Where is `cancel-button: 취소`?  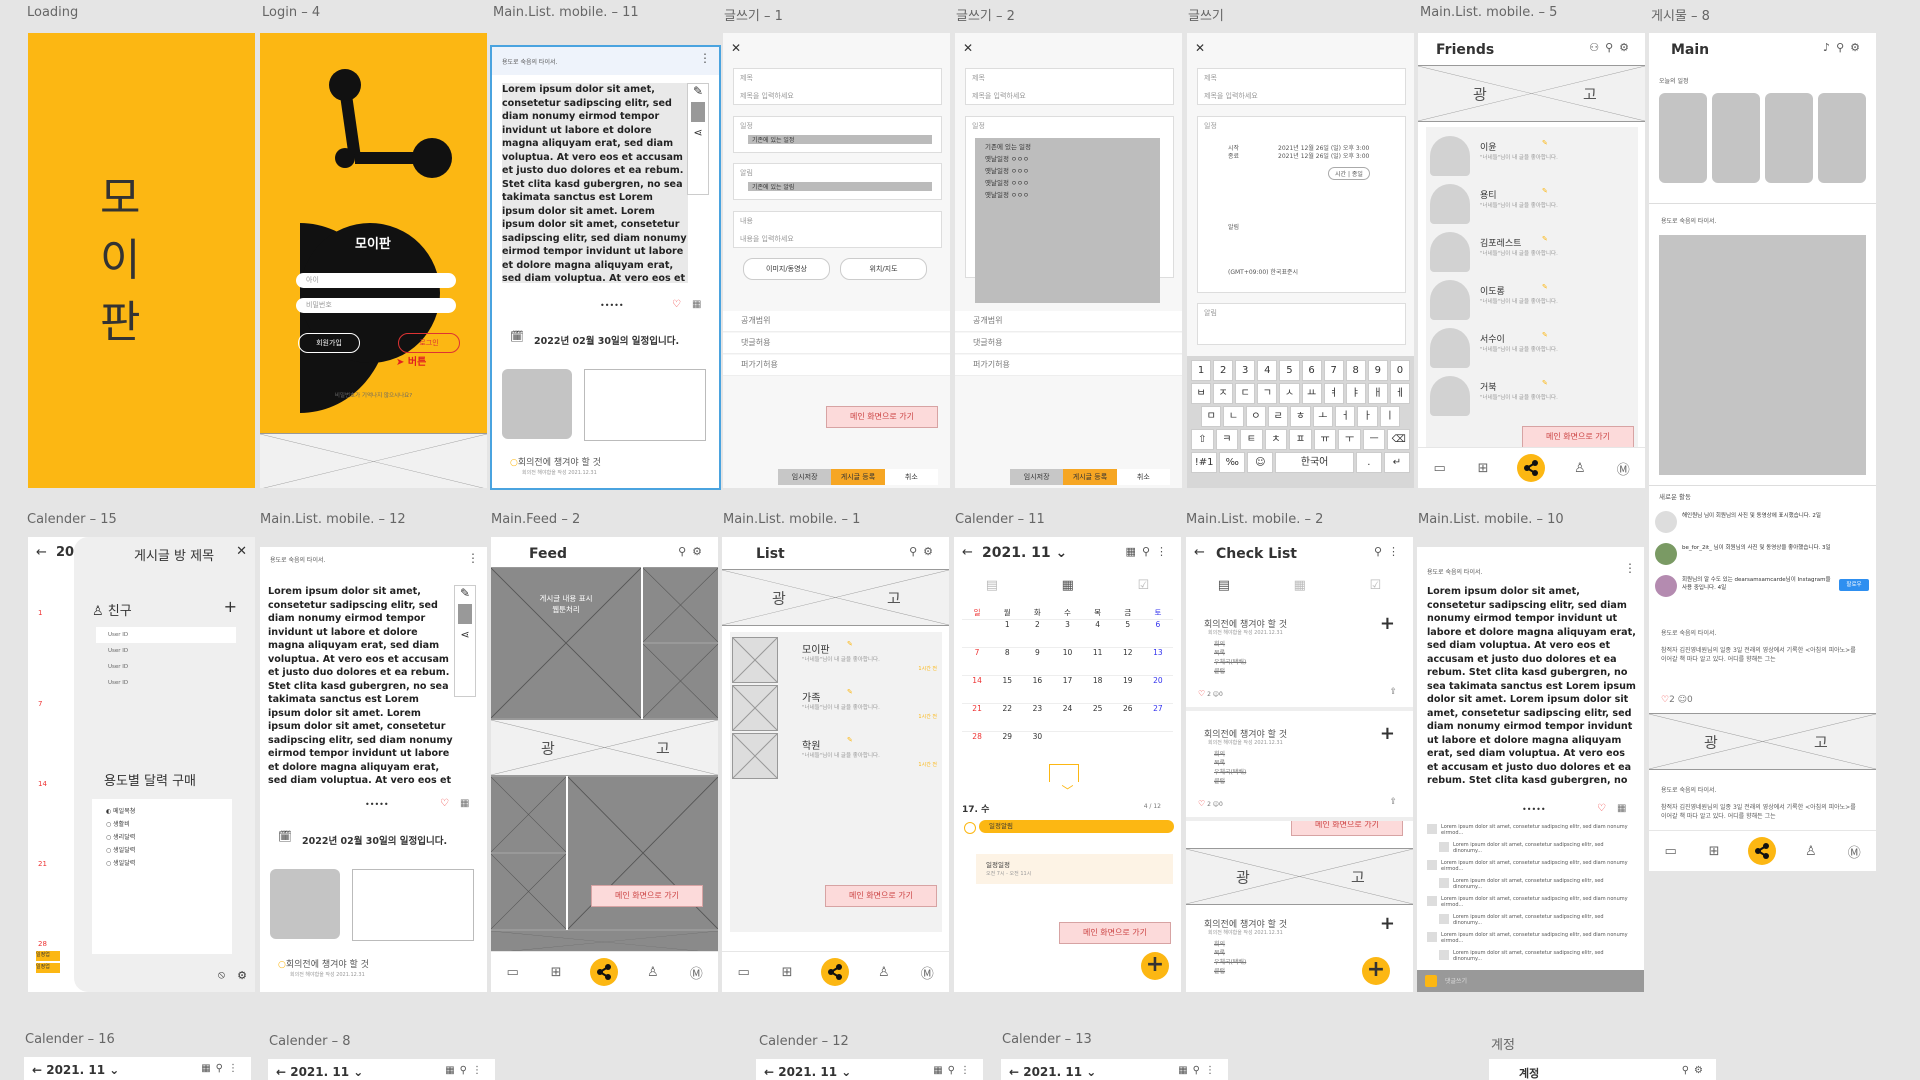
cancel-button: 취소 is located at coordinates (1143, 477).